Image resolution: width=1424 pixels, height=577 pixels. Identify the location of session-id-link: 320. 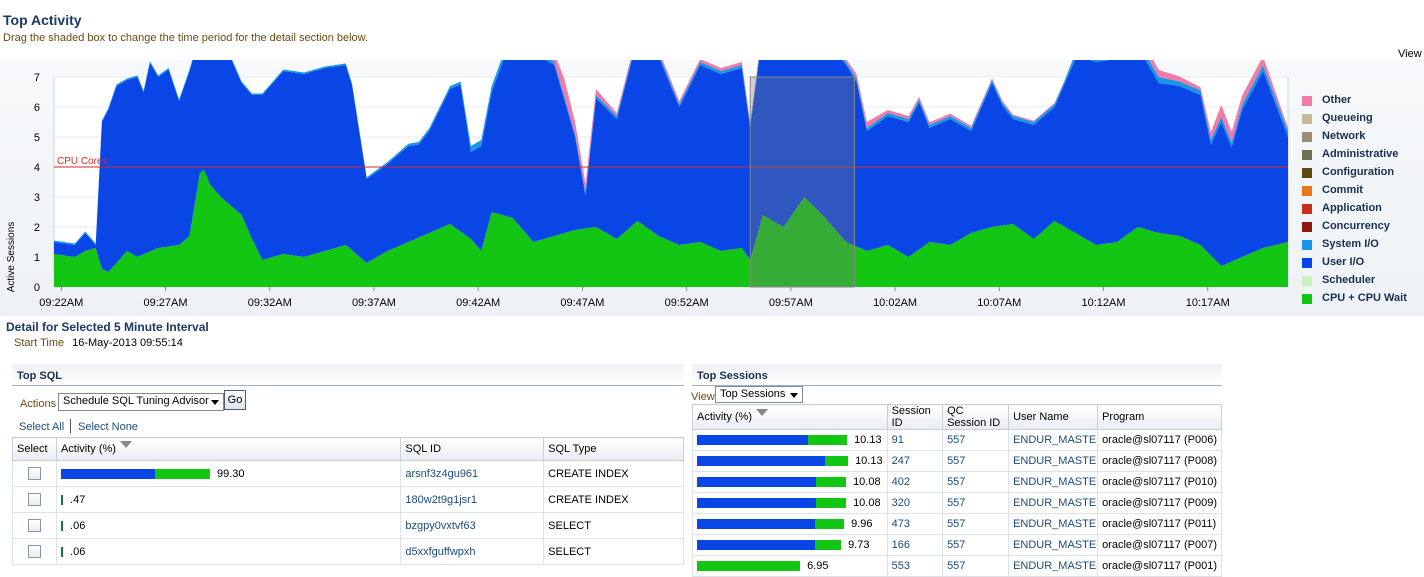
(915, 503).